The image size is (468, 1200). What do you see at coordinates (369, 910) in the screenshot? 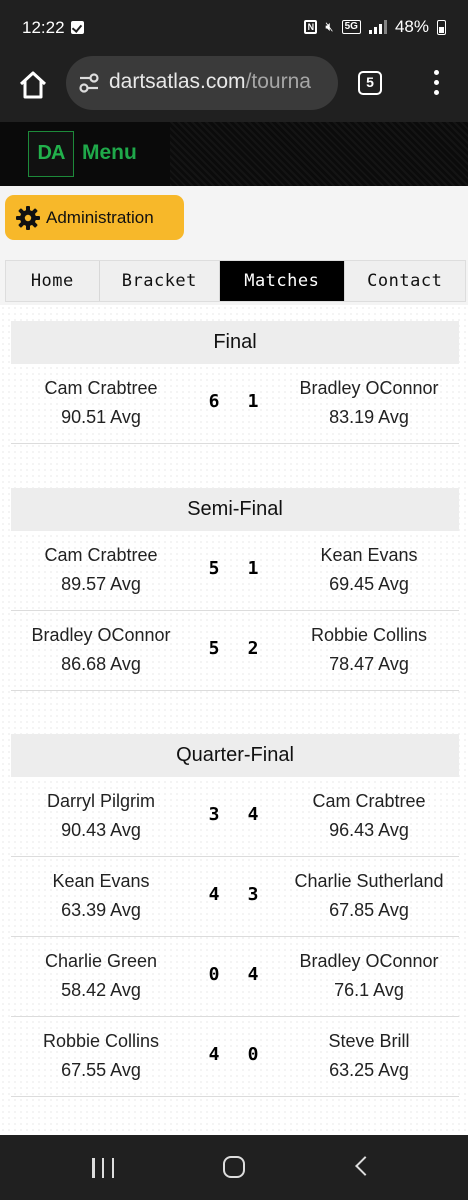
I see `player-average: 67.85 Avg` at bounding box center [369, 910].